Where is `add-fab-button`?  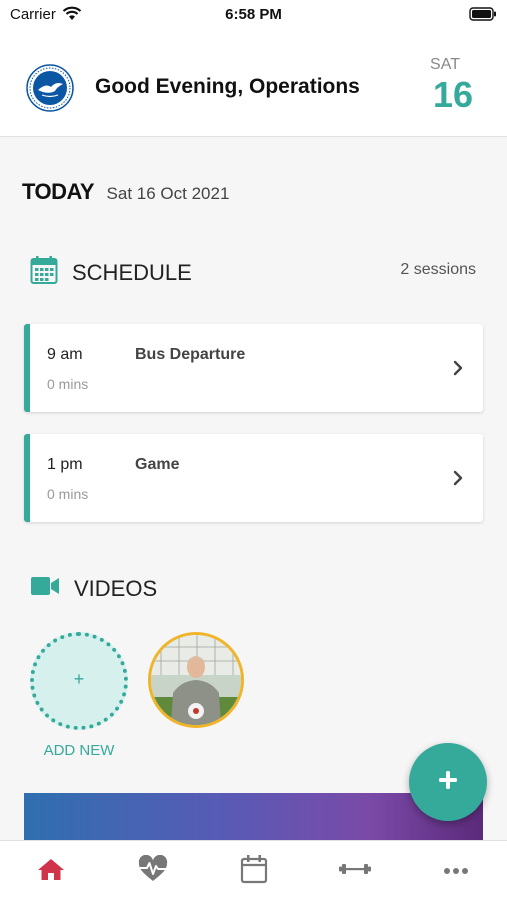
add-fab-button is located at coordinates (448, 782).